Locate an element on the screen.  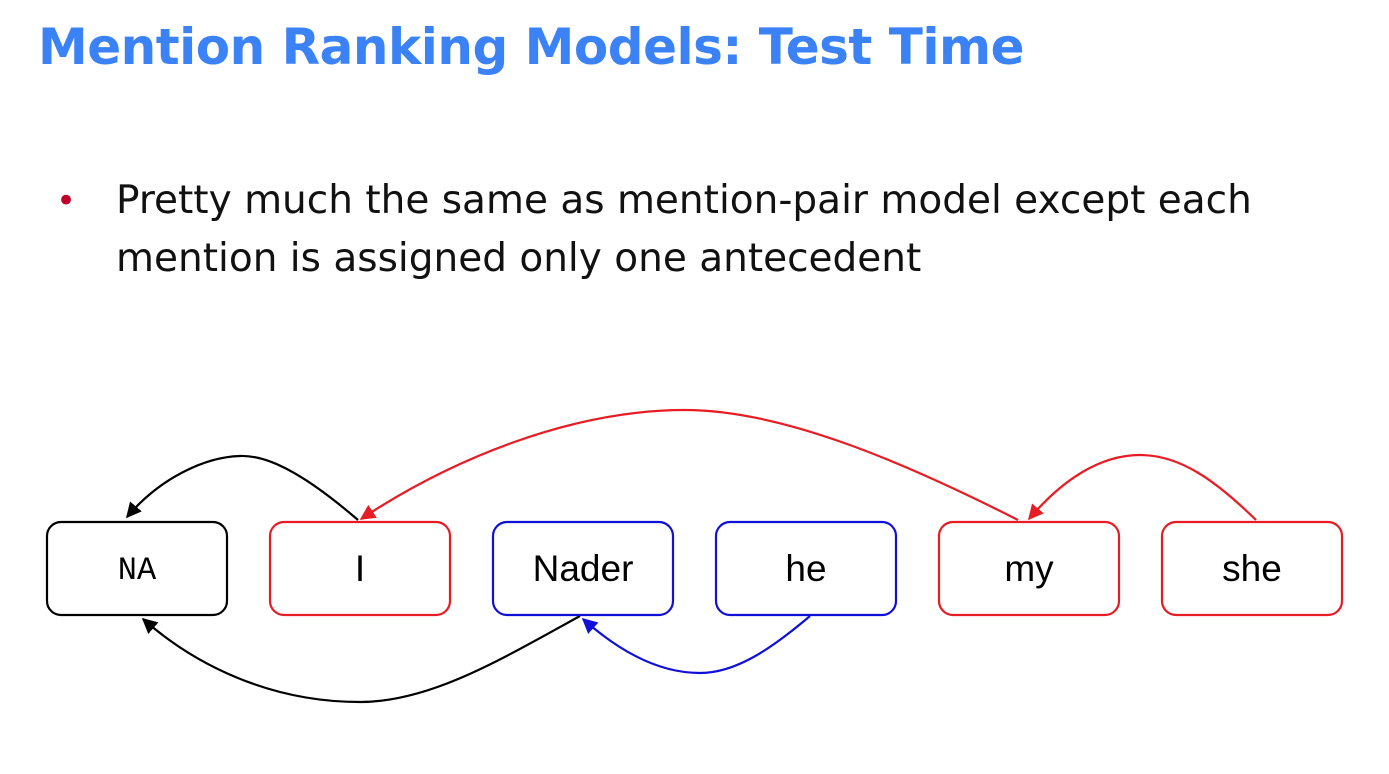
mention-label-he: he is located at coordinates (805, 568).